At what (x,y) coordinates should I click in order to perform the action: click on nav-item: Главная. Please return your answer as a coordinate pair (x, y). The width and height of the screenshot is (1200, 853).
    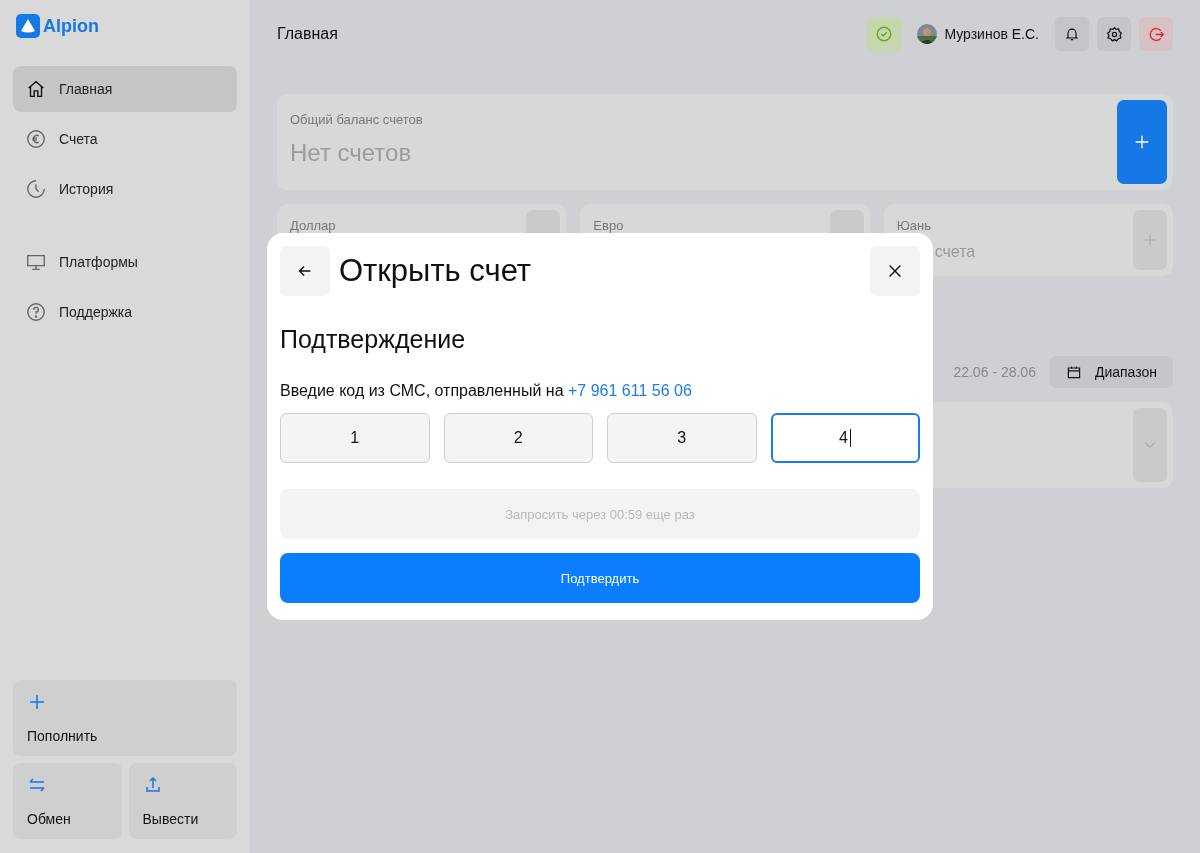
    Looking at the image, I should click on (125, 89).